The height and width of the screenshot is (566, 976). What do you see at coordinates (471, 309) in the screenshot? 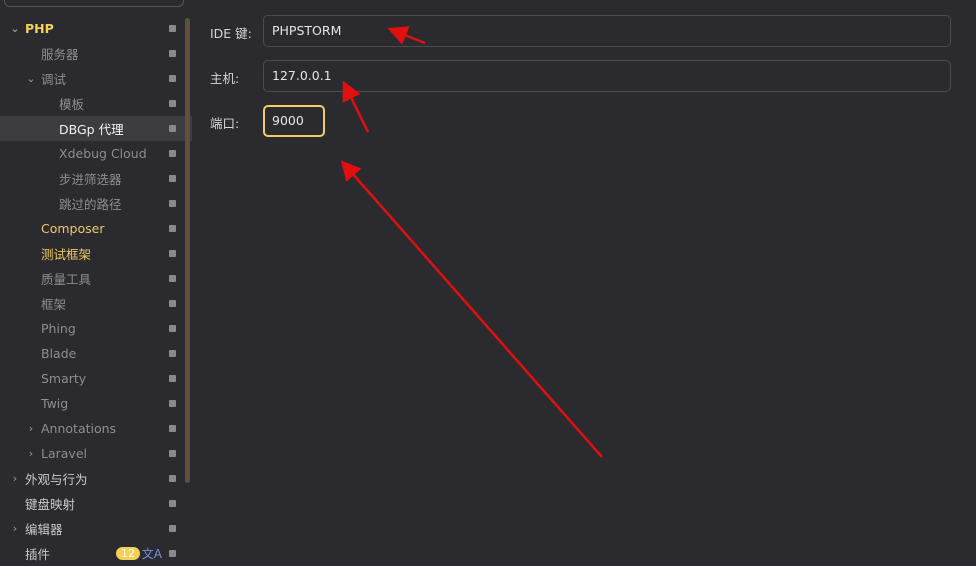
I see `arrow-to-port` at bounding box center [471, 309].